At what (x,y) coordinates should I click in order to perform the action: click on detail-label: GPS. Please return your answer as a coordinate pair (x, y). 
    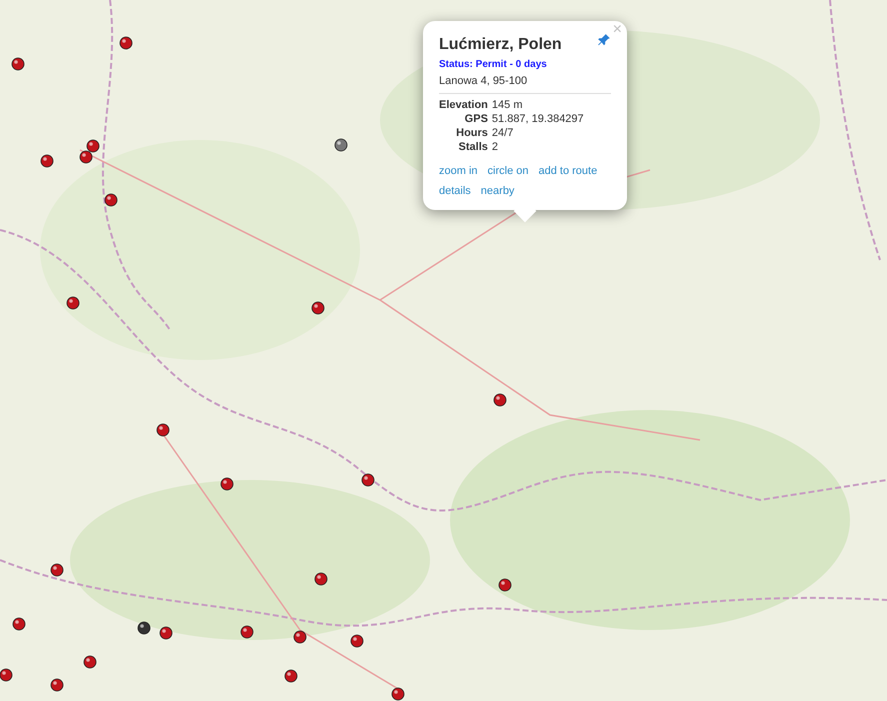
    Looking at the image, I should click on (476, 119).